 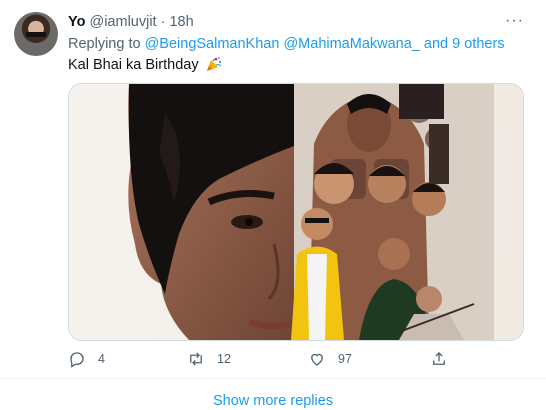 I want to click on timestamp: 18h, so click(x=181, y=22).